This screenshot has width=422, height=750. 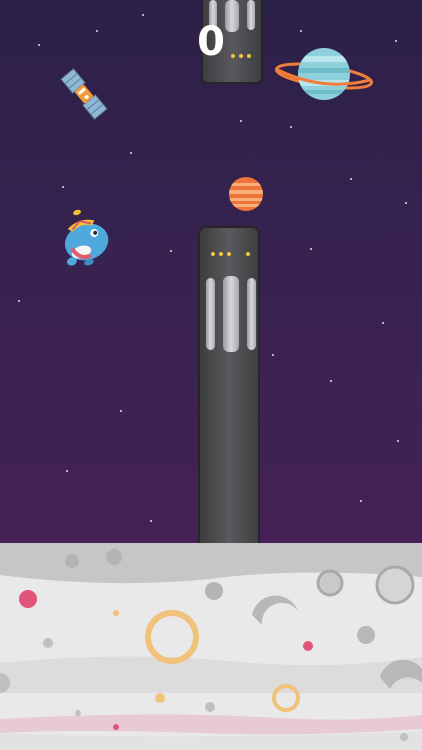 I want to click on player-character, so click(x=86, y=237).